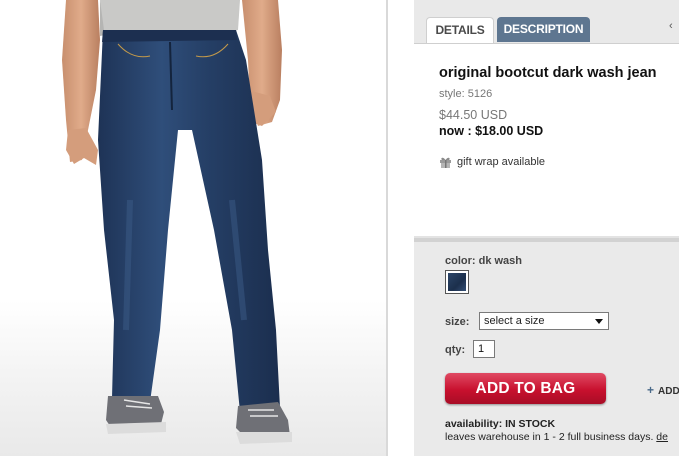 Image resolution: width=679 pixels, height=456 pixels. What do you see at coordinates (543, 29) in the screenshot?
I see `tab-description: DESCRIPTION` at bounding box center [543, 29].